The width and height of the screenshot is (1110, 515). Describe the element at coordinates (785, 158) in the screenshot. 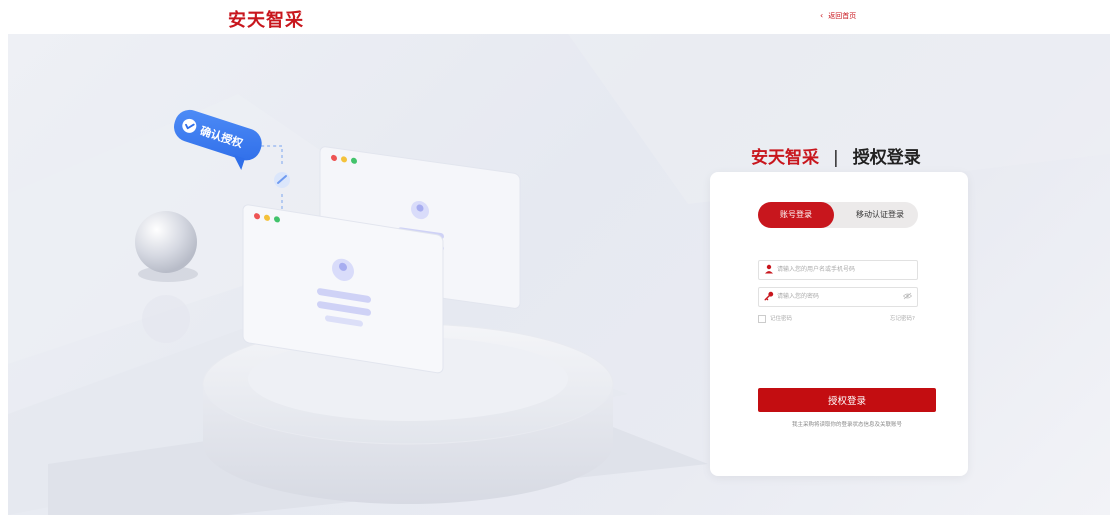

I see `login-heading-brand: 安天智采` at that location.